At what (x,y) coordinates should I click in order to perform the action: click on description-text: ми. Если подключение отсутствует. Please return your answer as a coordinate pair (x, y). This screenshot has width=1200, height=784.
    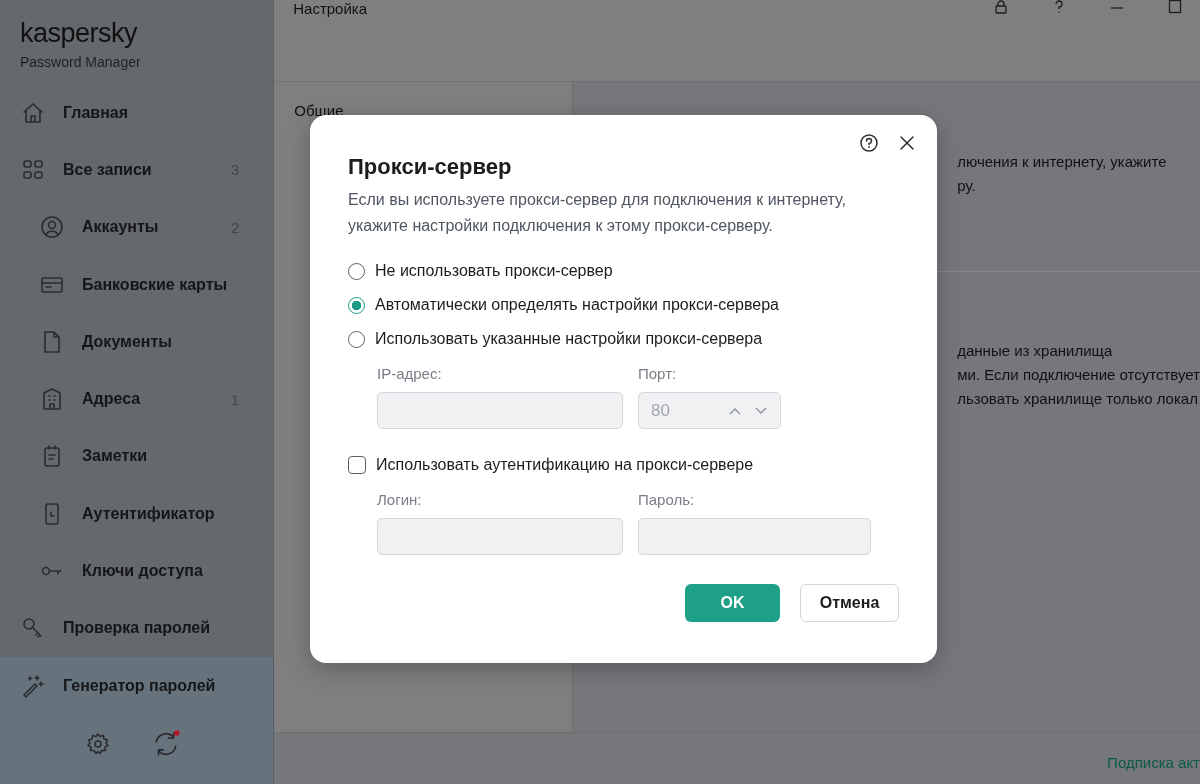
    Looking at the image, I should click on (1078, 375).